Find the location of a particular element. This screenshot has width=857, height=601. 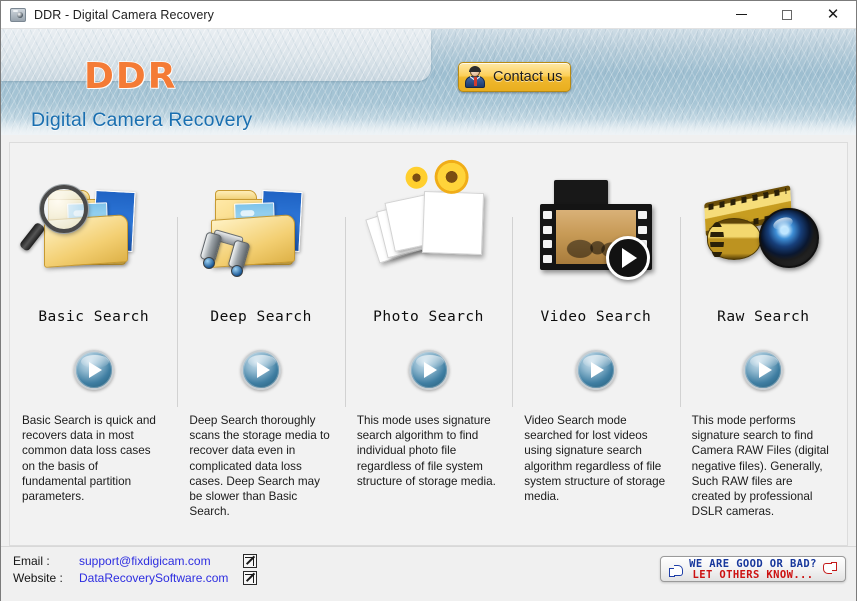

mode-label-raw-search: Raw Search is located at coordinates (763, 317).